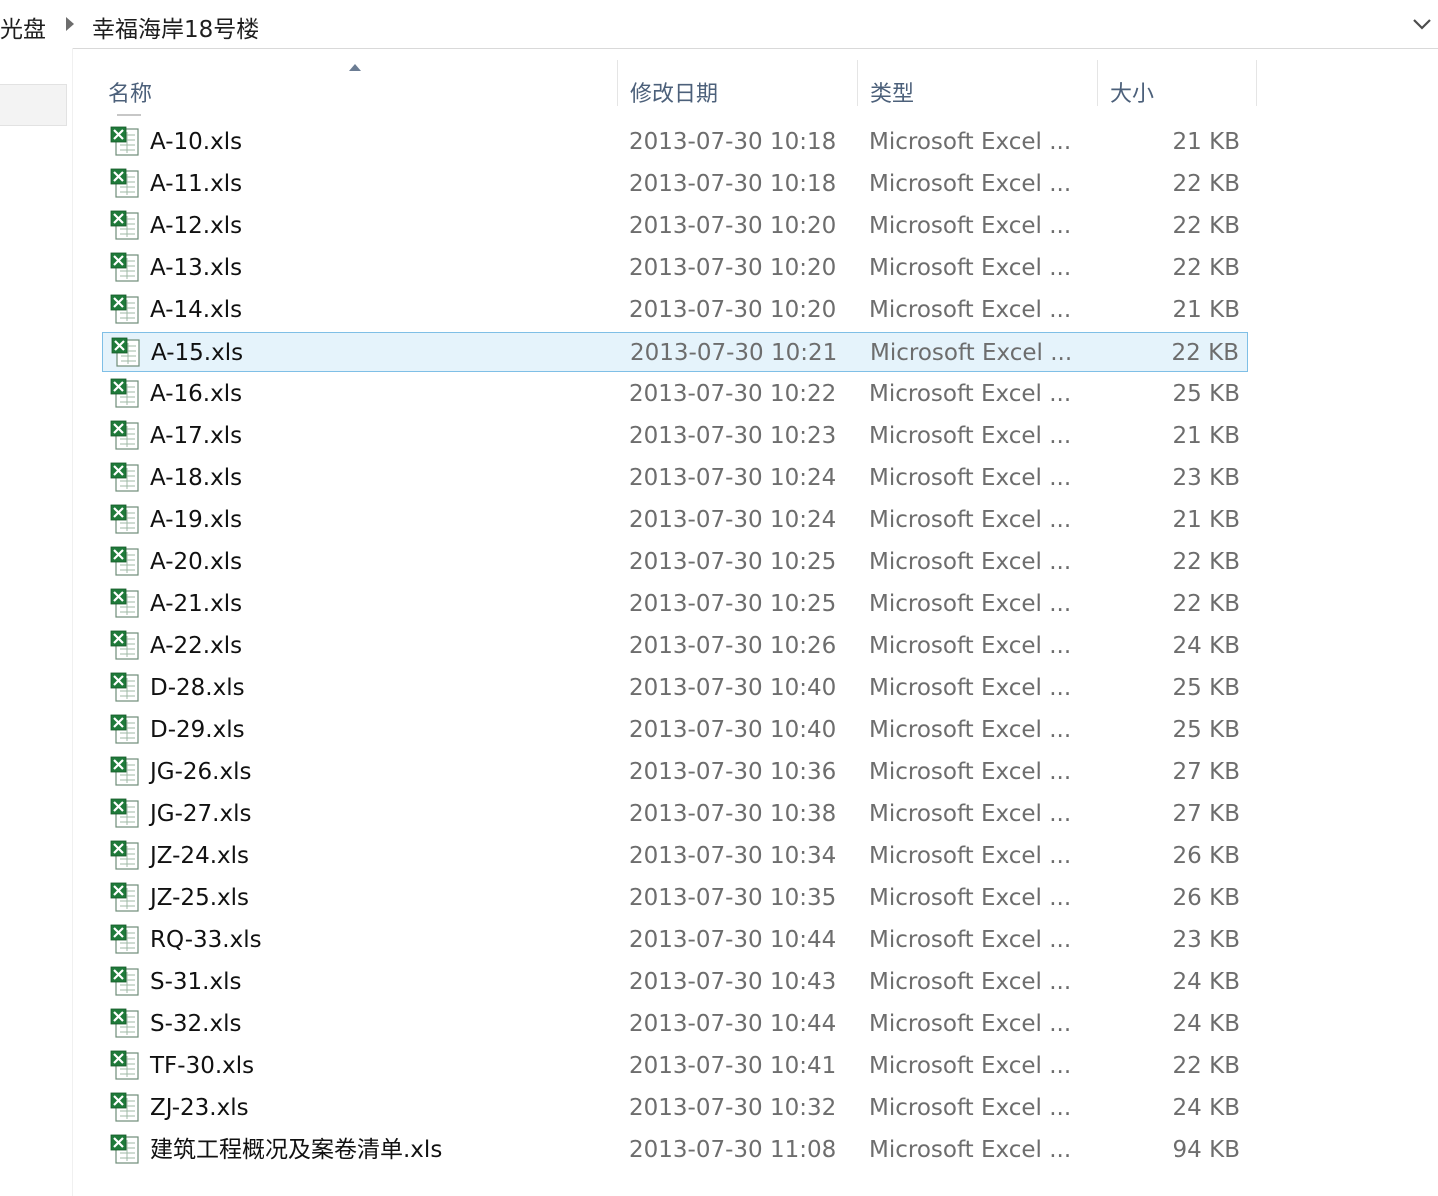 This screenshot has height=1196, width=1438. What do you see at coordinates (201, 772) in the screenshot?
I see `file-name: JG-26.xls` at bounding box center [201, 772].